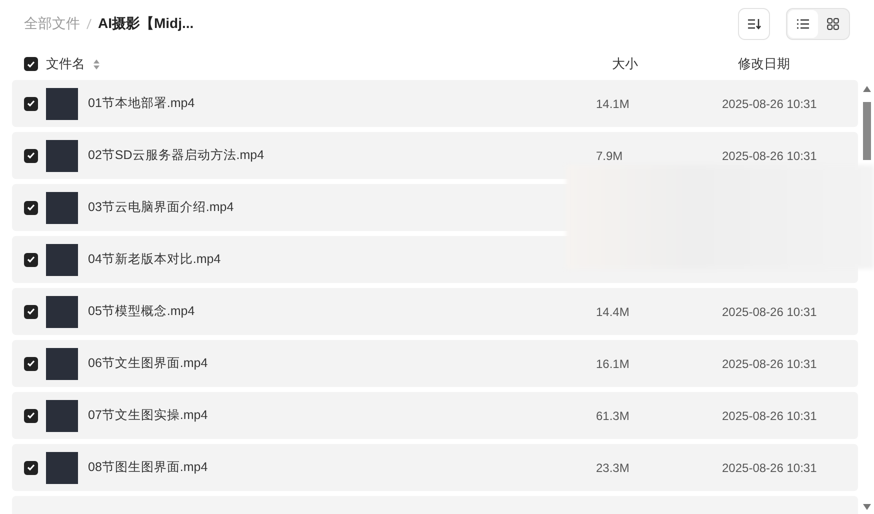 The height and width of the screenshot is (514, 874). I want to click on file-size: 61.3M, so click(613, 415).